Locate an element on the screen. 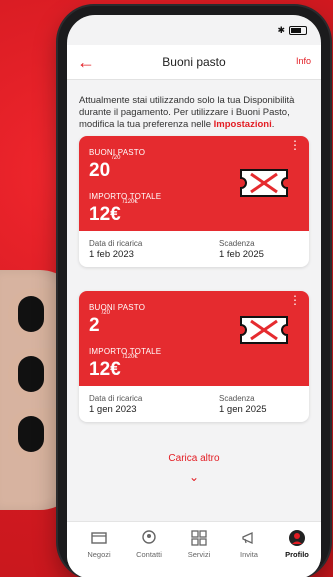 Image resolution: width=333 pixels, height=577 pixels. tab-invita: Invita is located at coordinates (249, 544).